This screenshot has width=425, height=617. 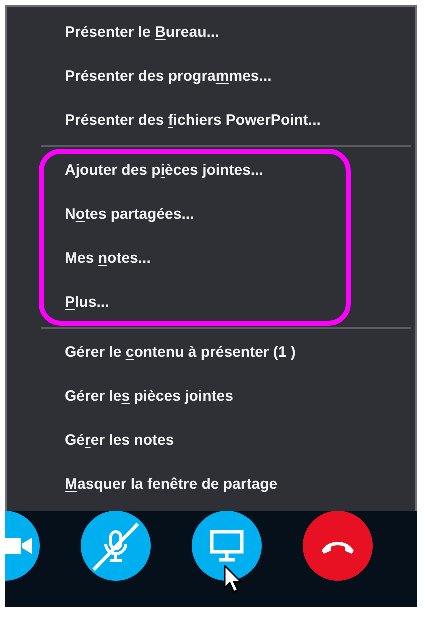 What do you see at coordinates (119, 441) in the screenshot?
I see `menu-item: Gérer les notes` at bounding box center [119, 441].